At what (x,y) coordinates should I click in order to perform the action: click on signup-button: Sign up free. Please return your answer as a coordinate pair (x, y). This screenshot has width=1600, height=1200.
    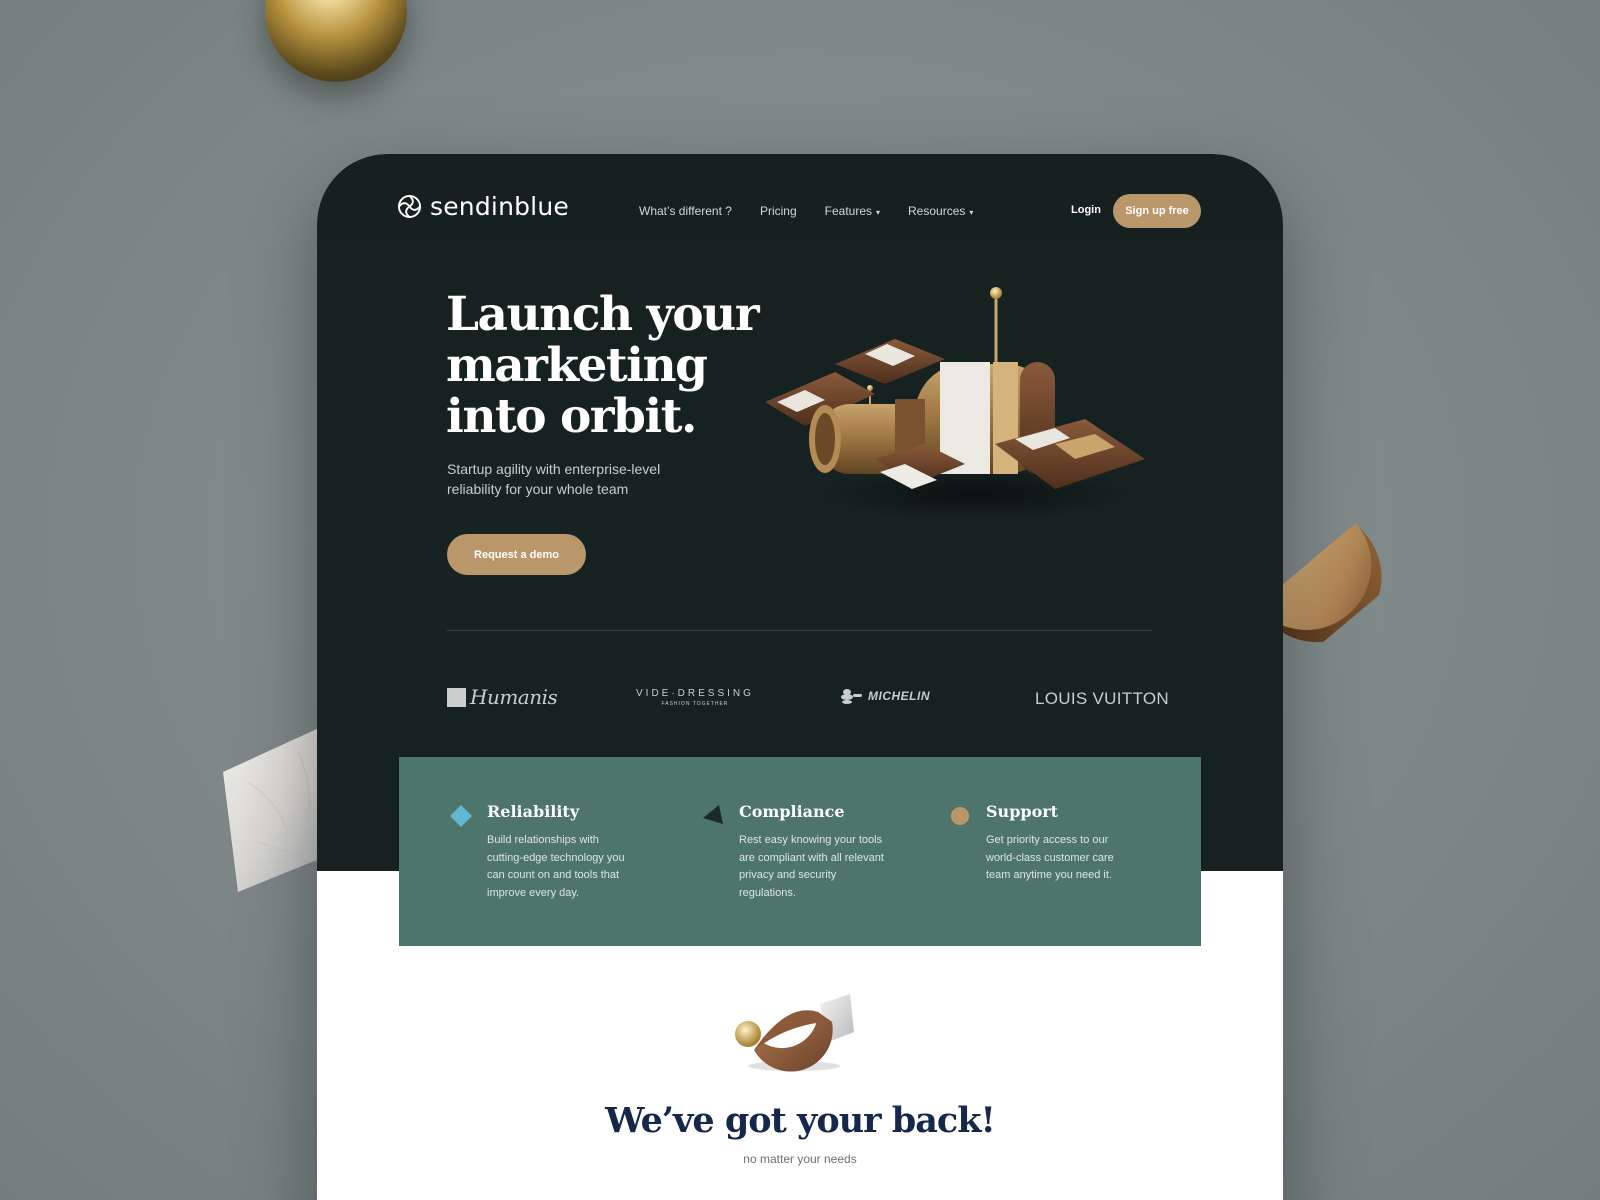
    Looking at the image, I should click on (1157, 211).